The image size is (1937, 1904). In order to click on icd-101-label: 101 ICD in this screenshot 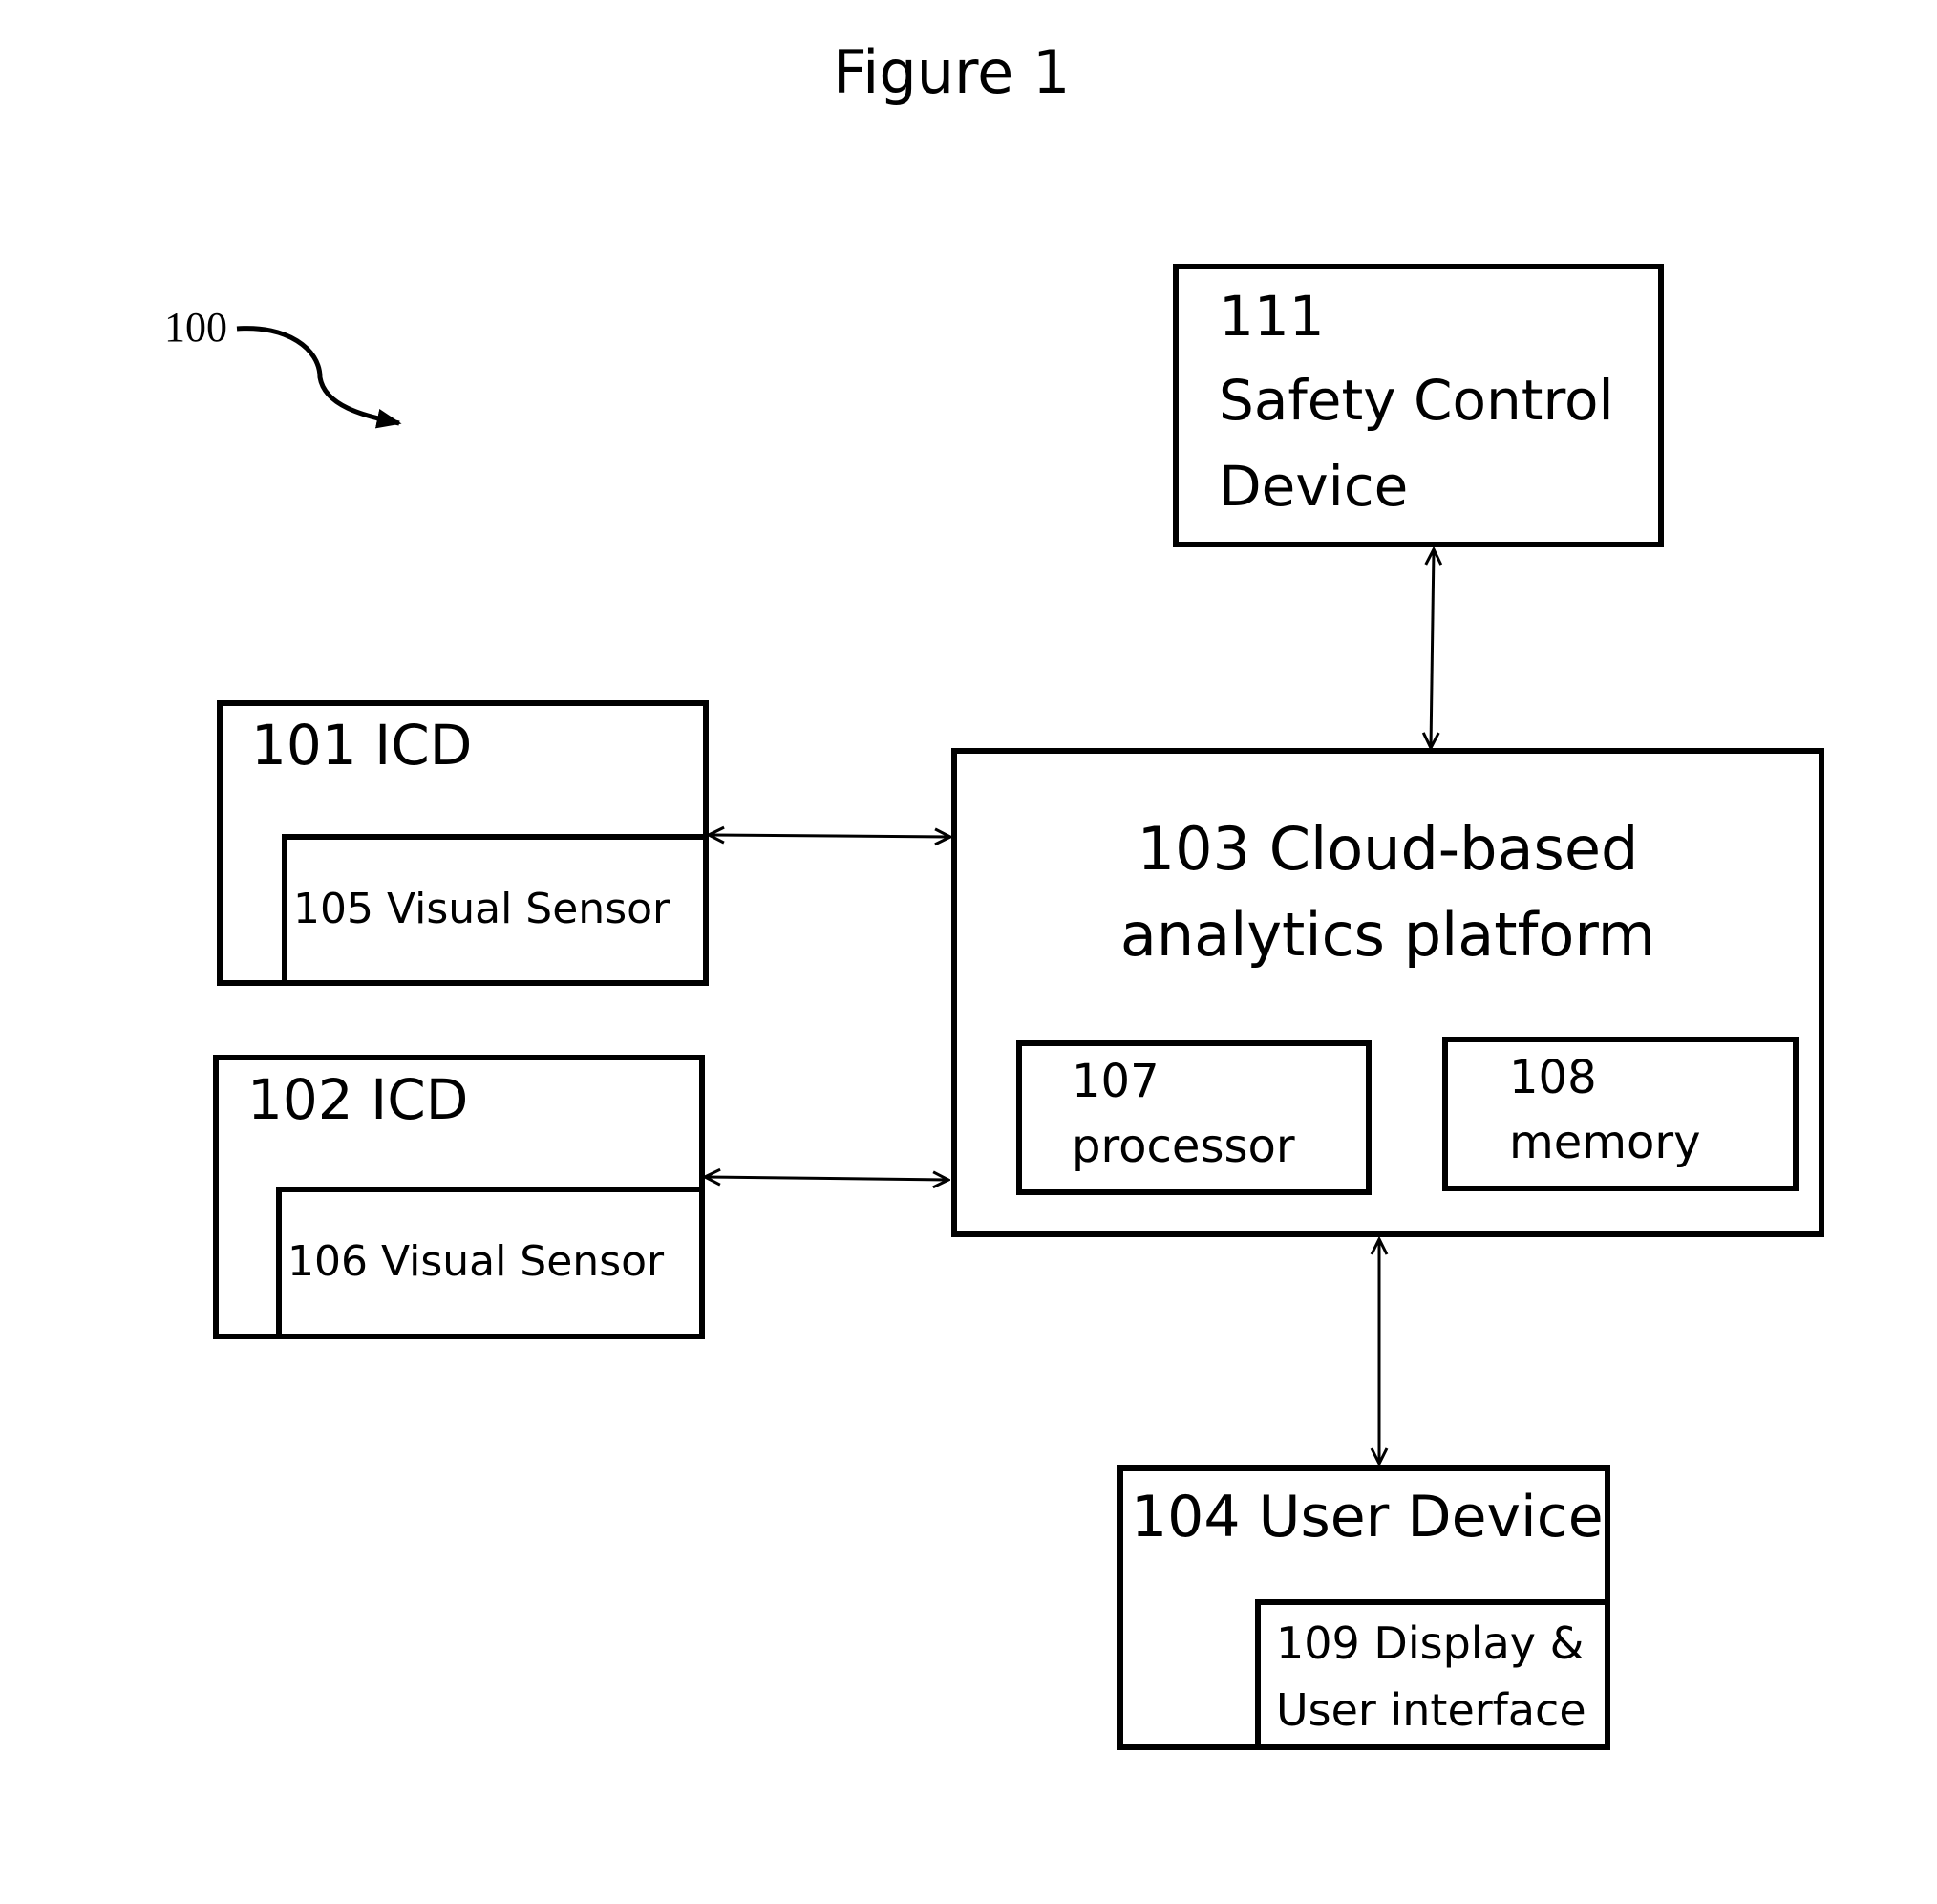, I will do `click(362, 746)`.